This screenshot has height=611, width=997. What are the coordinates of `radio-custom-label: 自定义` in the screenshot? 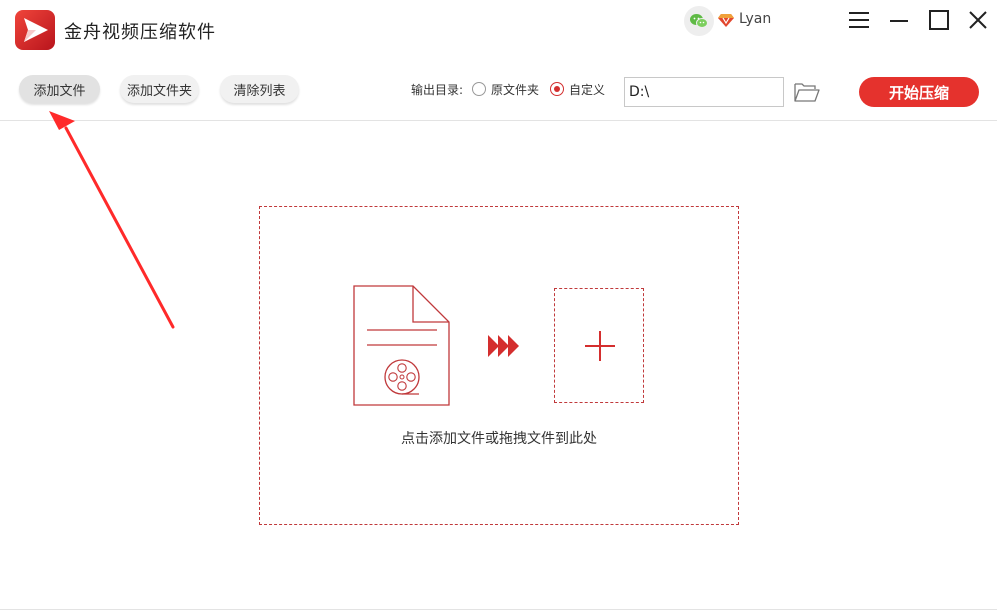 It's located at (587, 89).